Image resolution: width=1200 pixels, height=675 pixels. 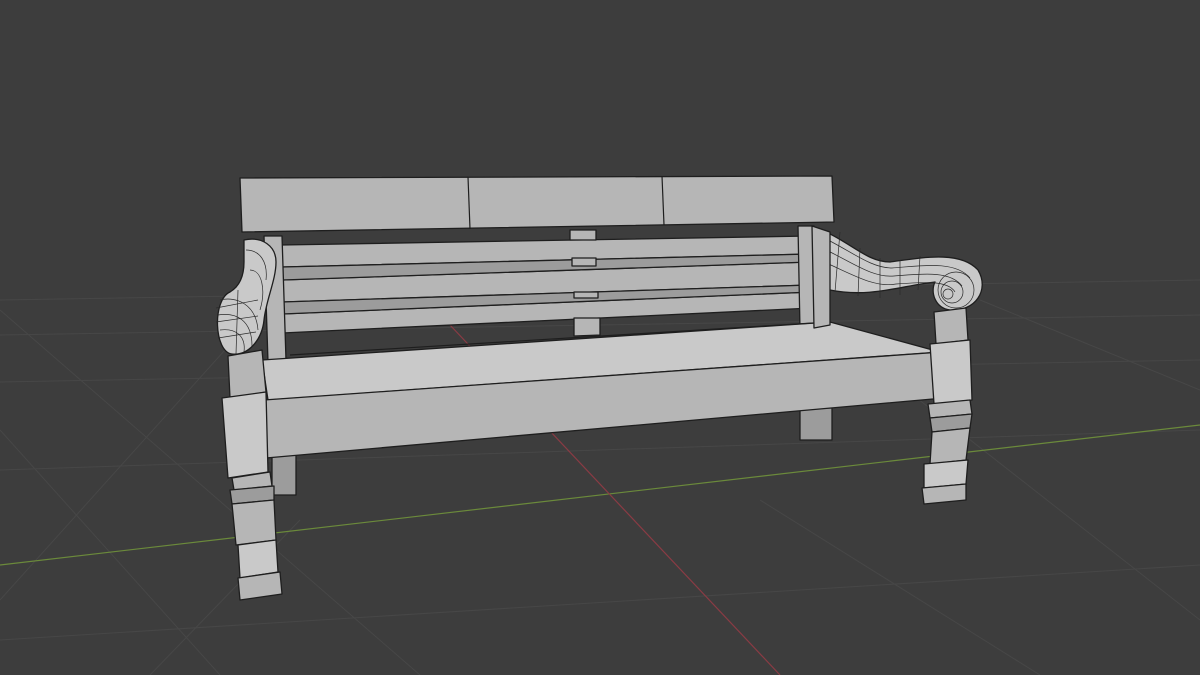 What do you see at coordinates (947, 406) in the screenshot?
I see `front-right-leg` at bounding box center [947, 406].